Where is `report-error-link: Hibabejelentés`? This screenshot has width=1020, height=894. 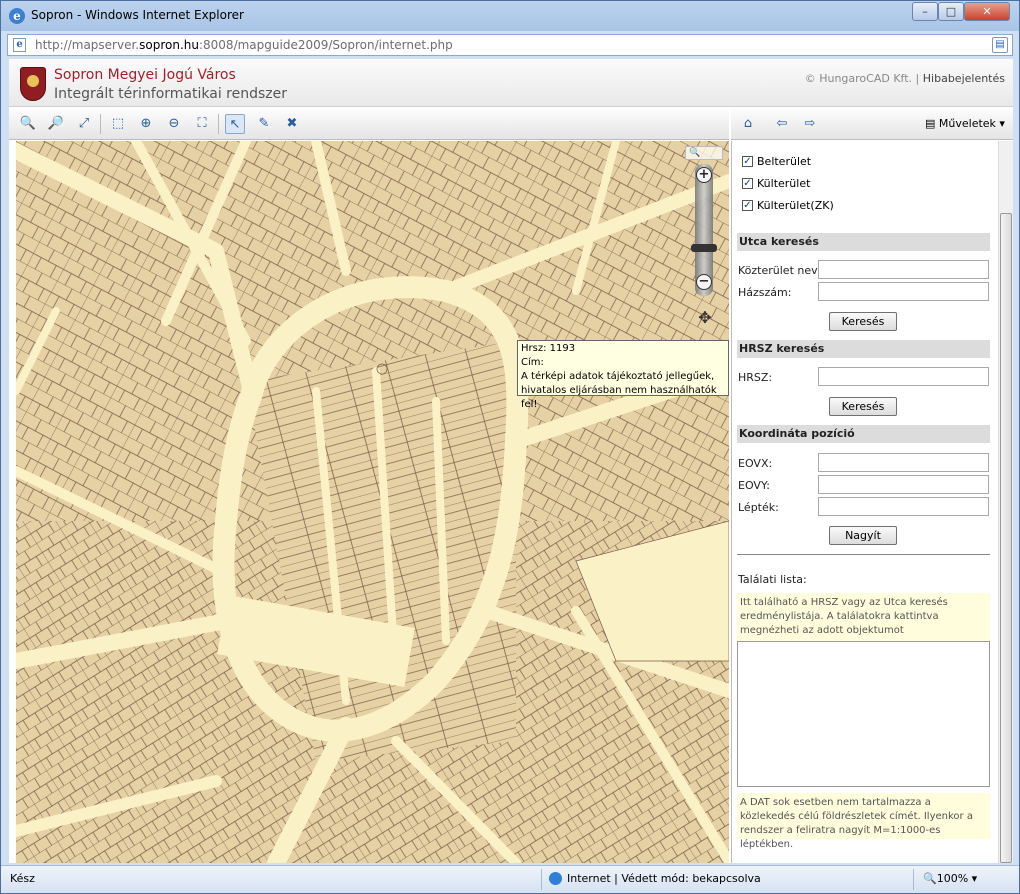 report-error-link: Hibabejelentés is located at coordinates (964, 78).